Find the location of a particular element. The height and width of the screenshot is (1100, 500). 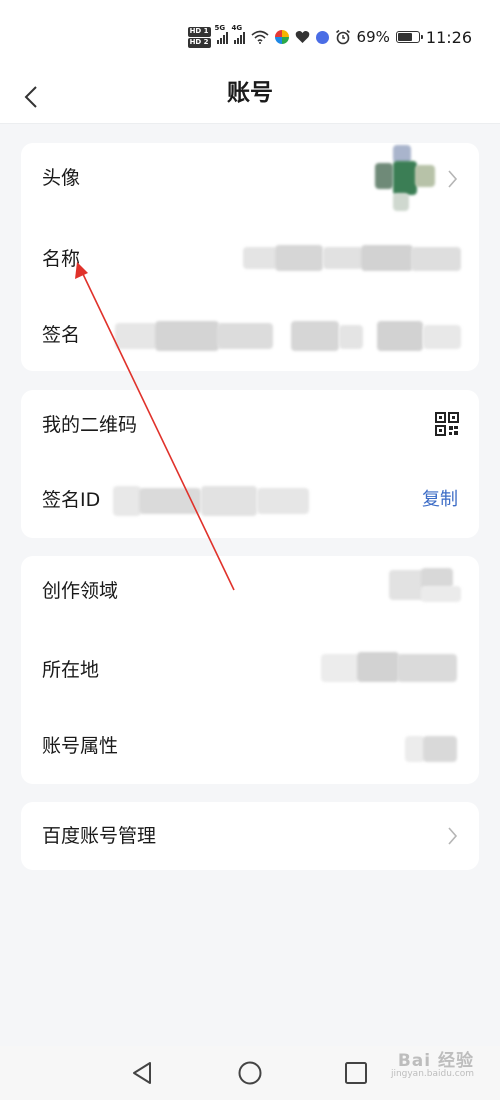

account-type-value-redacted is located at coordinates (433, 749).